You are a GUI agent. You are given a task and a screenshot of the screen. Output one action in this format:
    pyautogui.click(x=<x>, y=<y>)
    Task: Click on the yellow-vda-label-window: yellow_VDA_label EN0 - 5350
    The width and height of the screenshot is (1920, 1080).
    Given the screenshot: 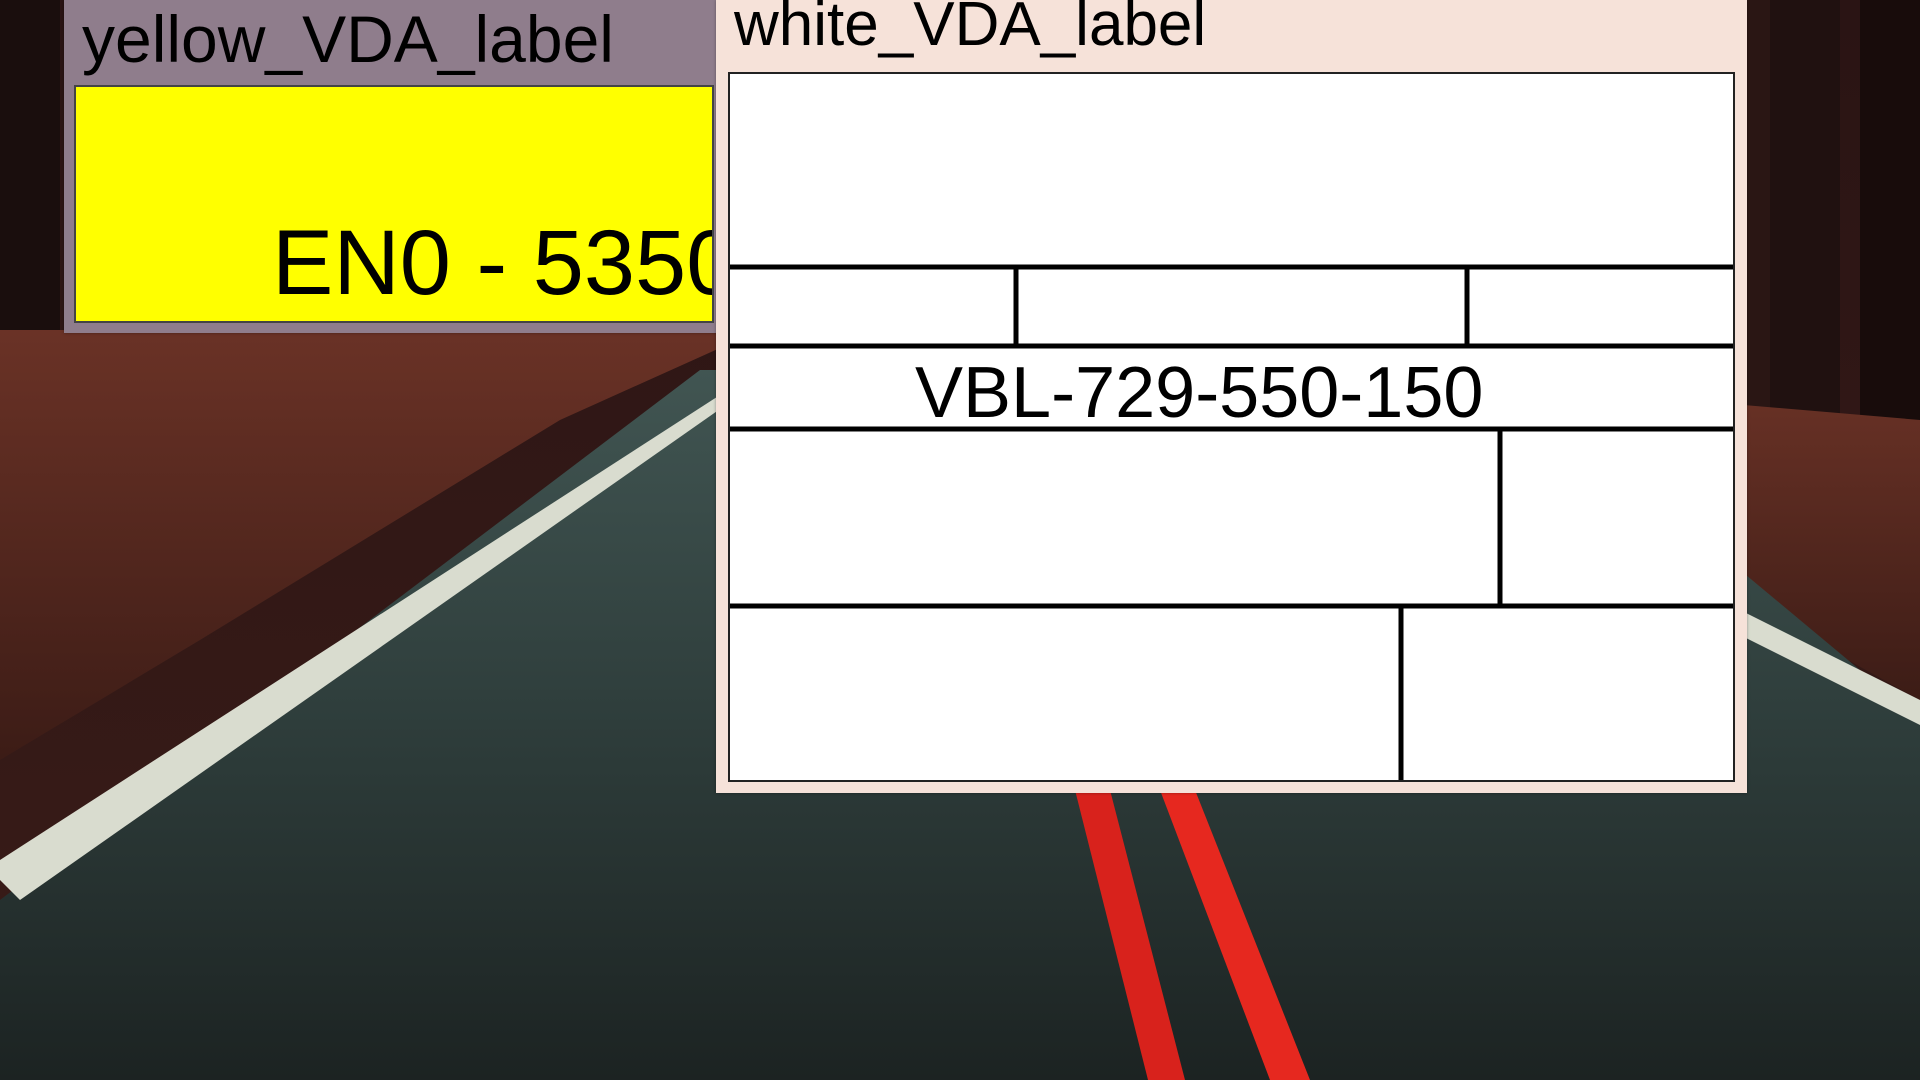 What is the action you would take?
    pyautogui.click(x=394, y=166)
    